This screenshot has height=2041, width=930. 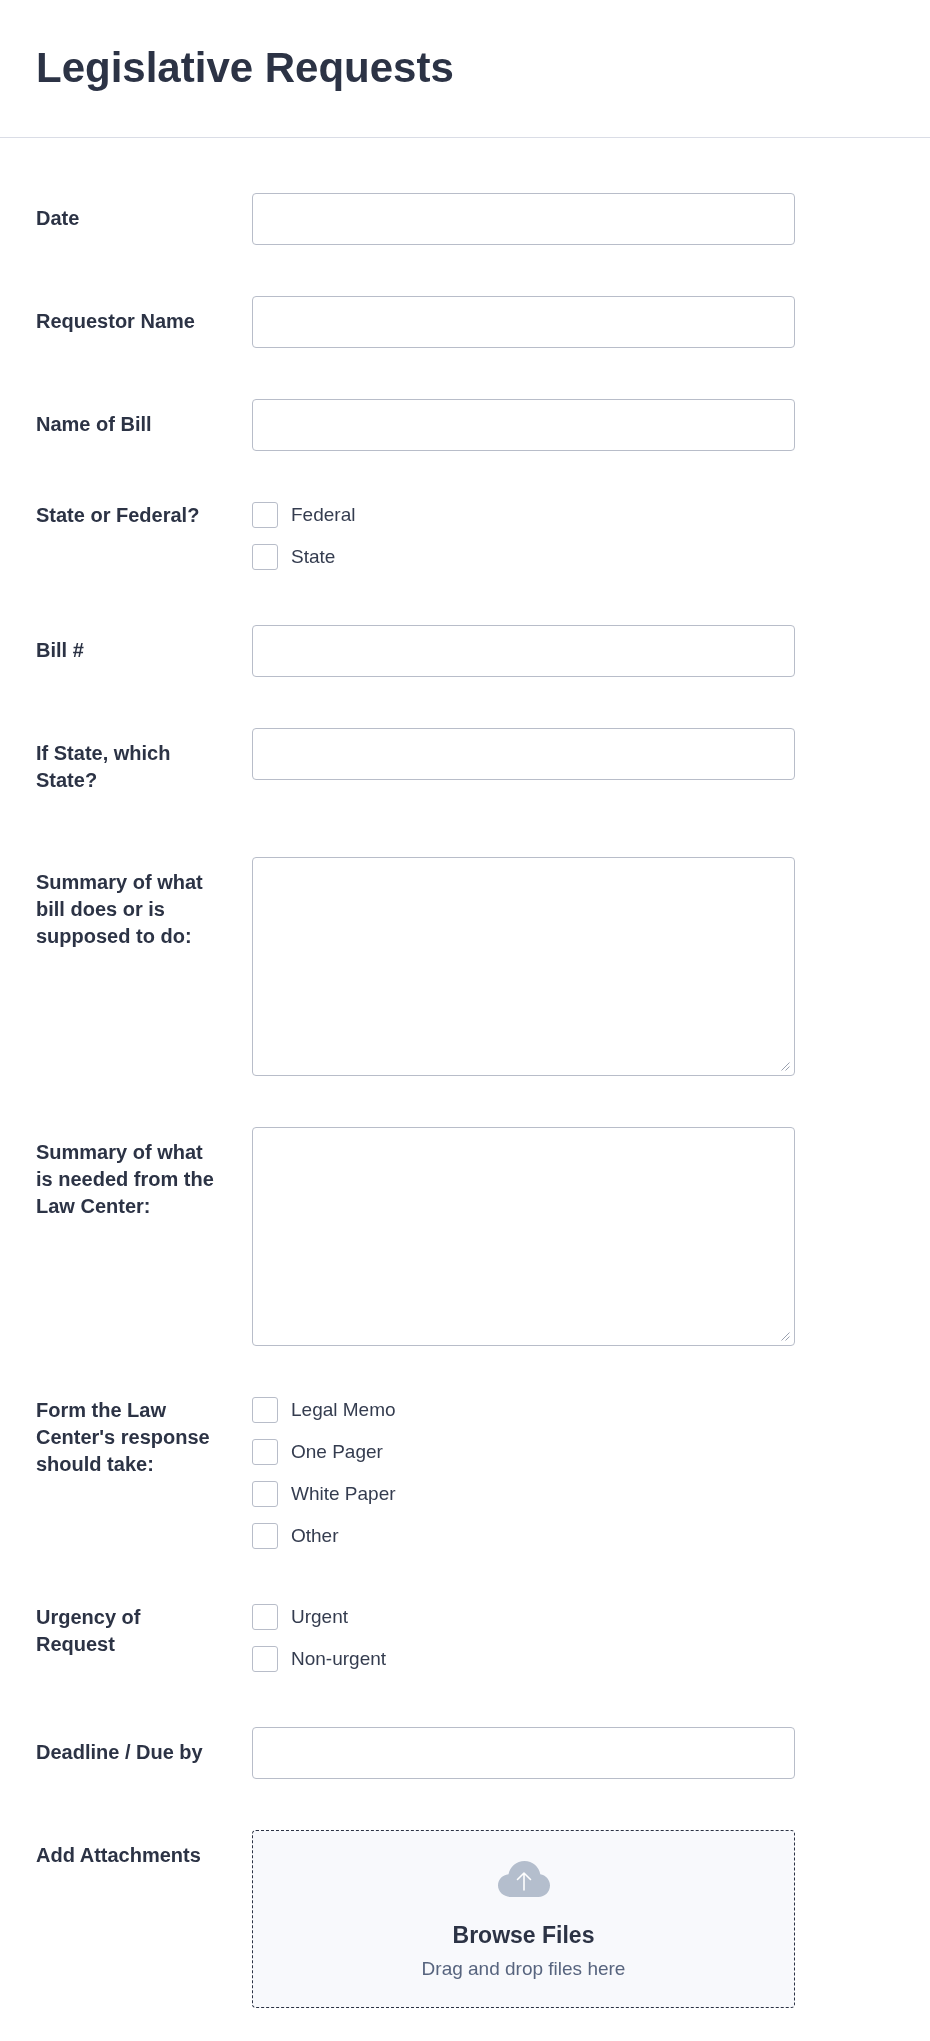 I want to click on option-label: Other, so click(x=315, y=1536).